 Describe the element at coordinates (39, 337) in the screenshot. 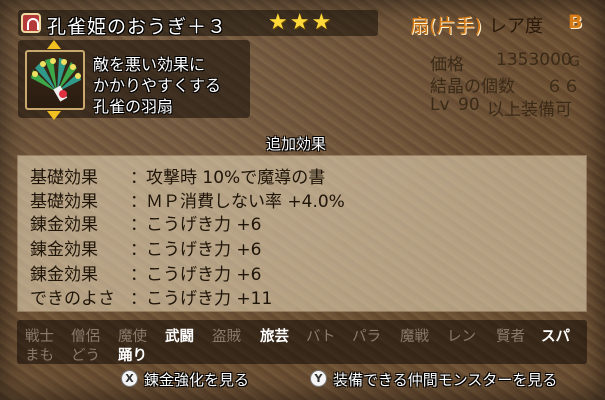

I see `job-0: 戦士` at that location.